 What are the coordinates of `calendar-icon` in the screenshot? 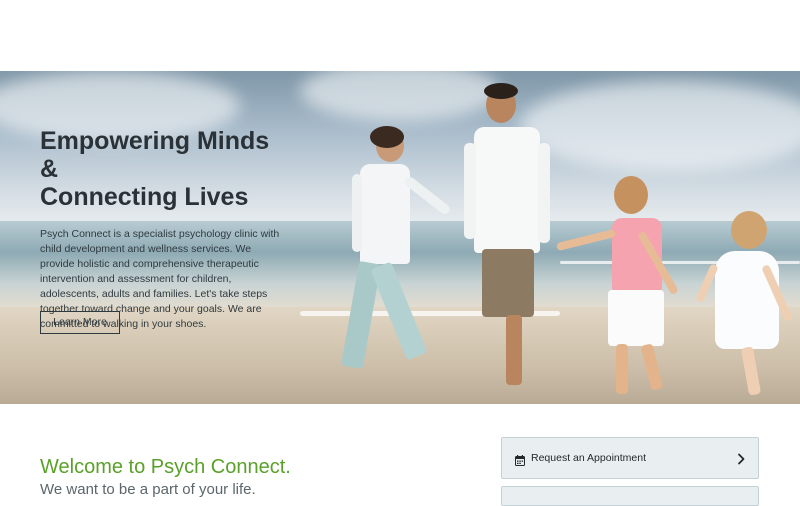 It's located at (520, 459).